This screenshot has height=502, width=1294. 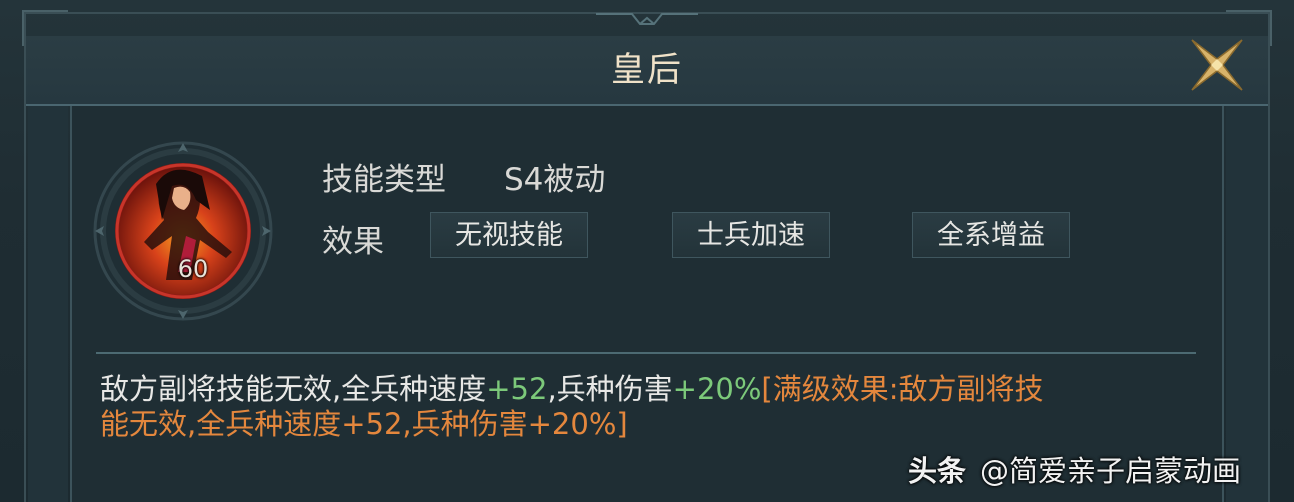 What do you see at coordinates (647, 70) in the screenshot?
I see `dialog-title: 皇后` at bounding box center [647, 70].